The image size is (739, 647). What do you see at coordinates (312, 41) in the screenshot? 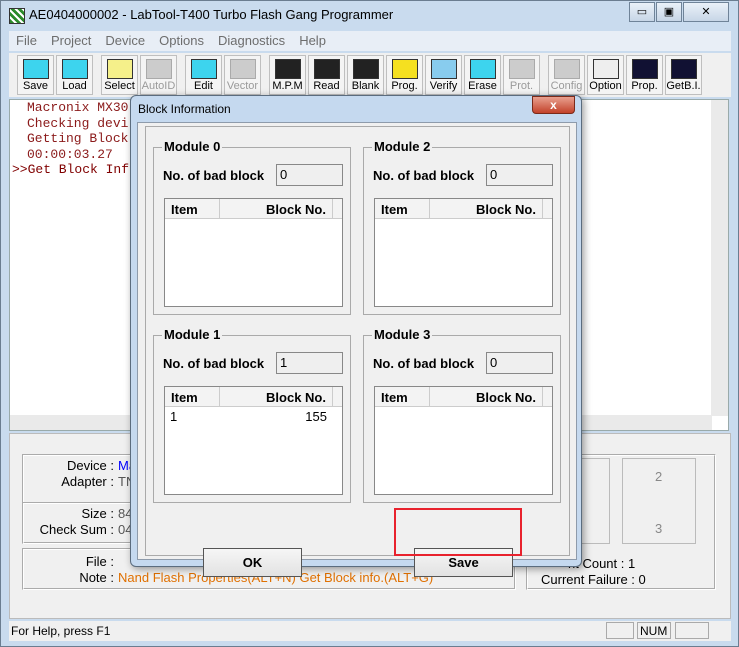
I see `menu-help: Help` at bounding box center [312, 41].